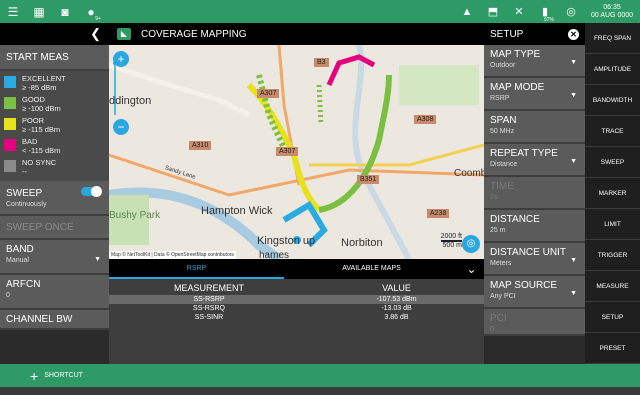  What do you see at coordinates (54, 320) in the screenshot?
I see `channel-bw-button: CHANNEL BW` at bounding box center [54, 320].